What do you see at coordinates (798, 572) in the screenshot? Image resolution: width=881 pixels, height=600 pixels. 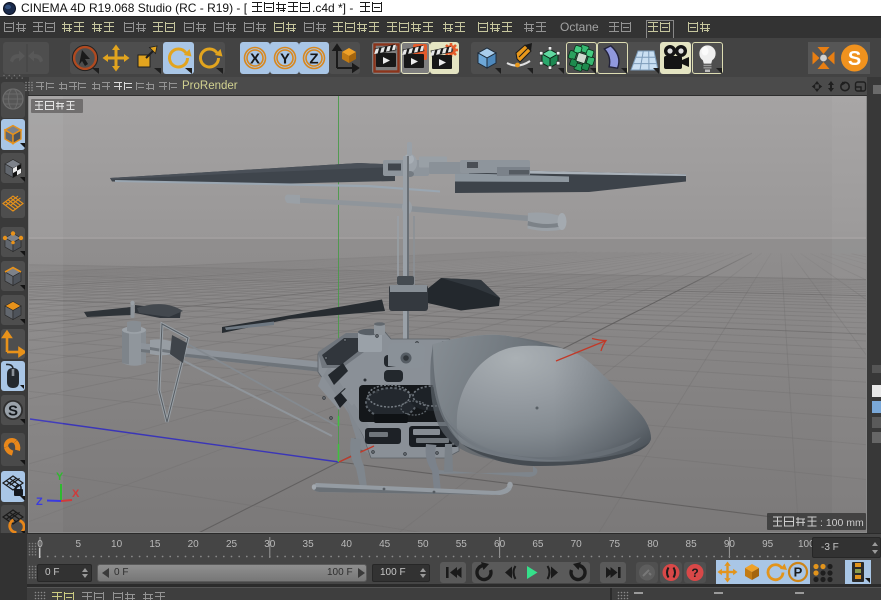 I see `svg-text: P` at bounding box center [798, 572].